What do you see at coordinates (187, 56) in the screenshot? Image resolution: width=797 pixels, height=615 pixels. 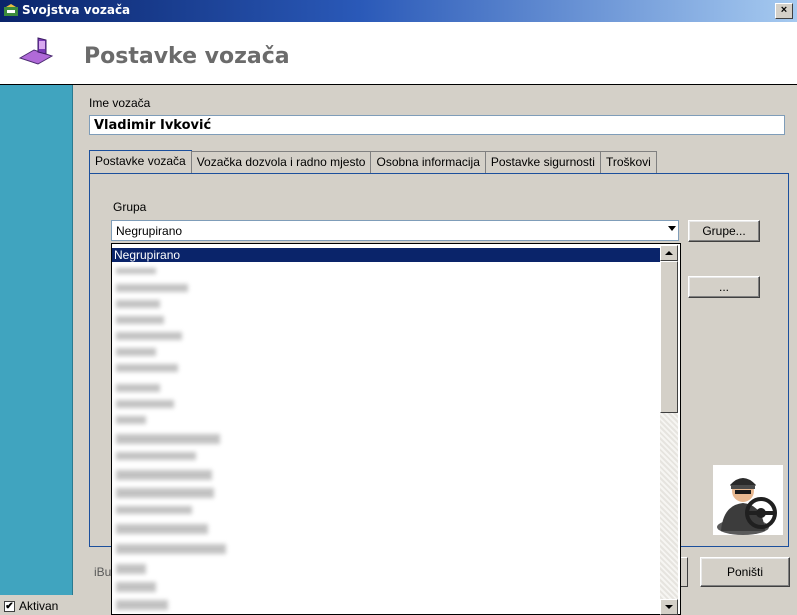 I see `page-title: Postavke vozača` at bounding box center [187, 56].